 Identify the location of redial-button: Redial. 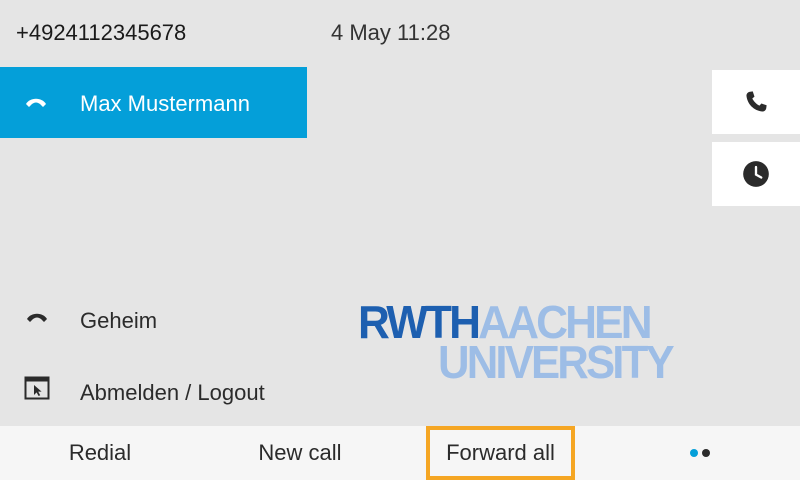
(100, 453).